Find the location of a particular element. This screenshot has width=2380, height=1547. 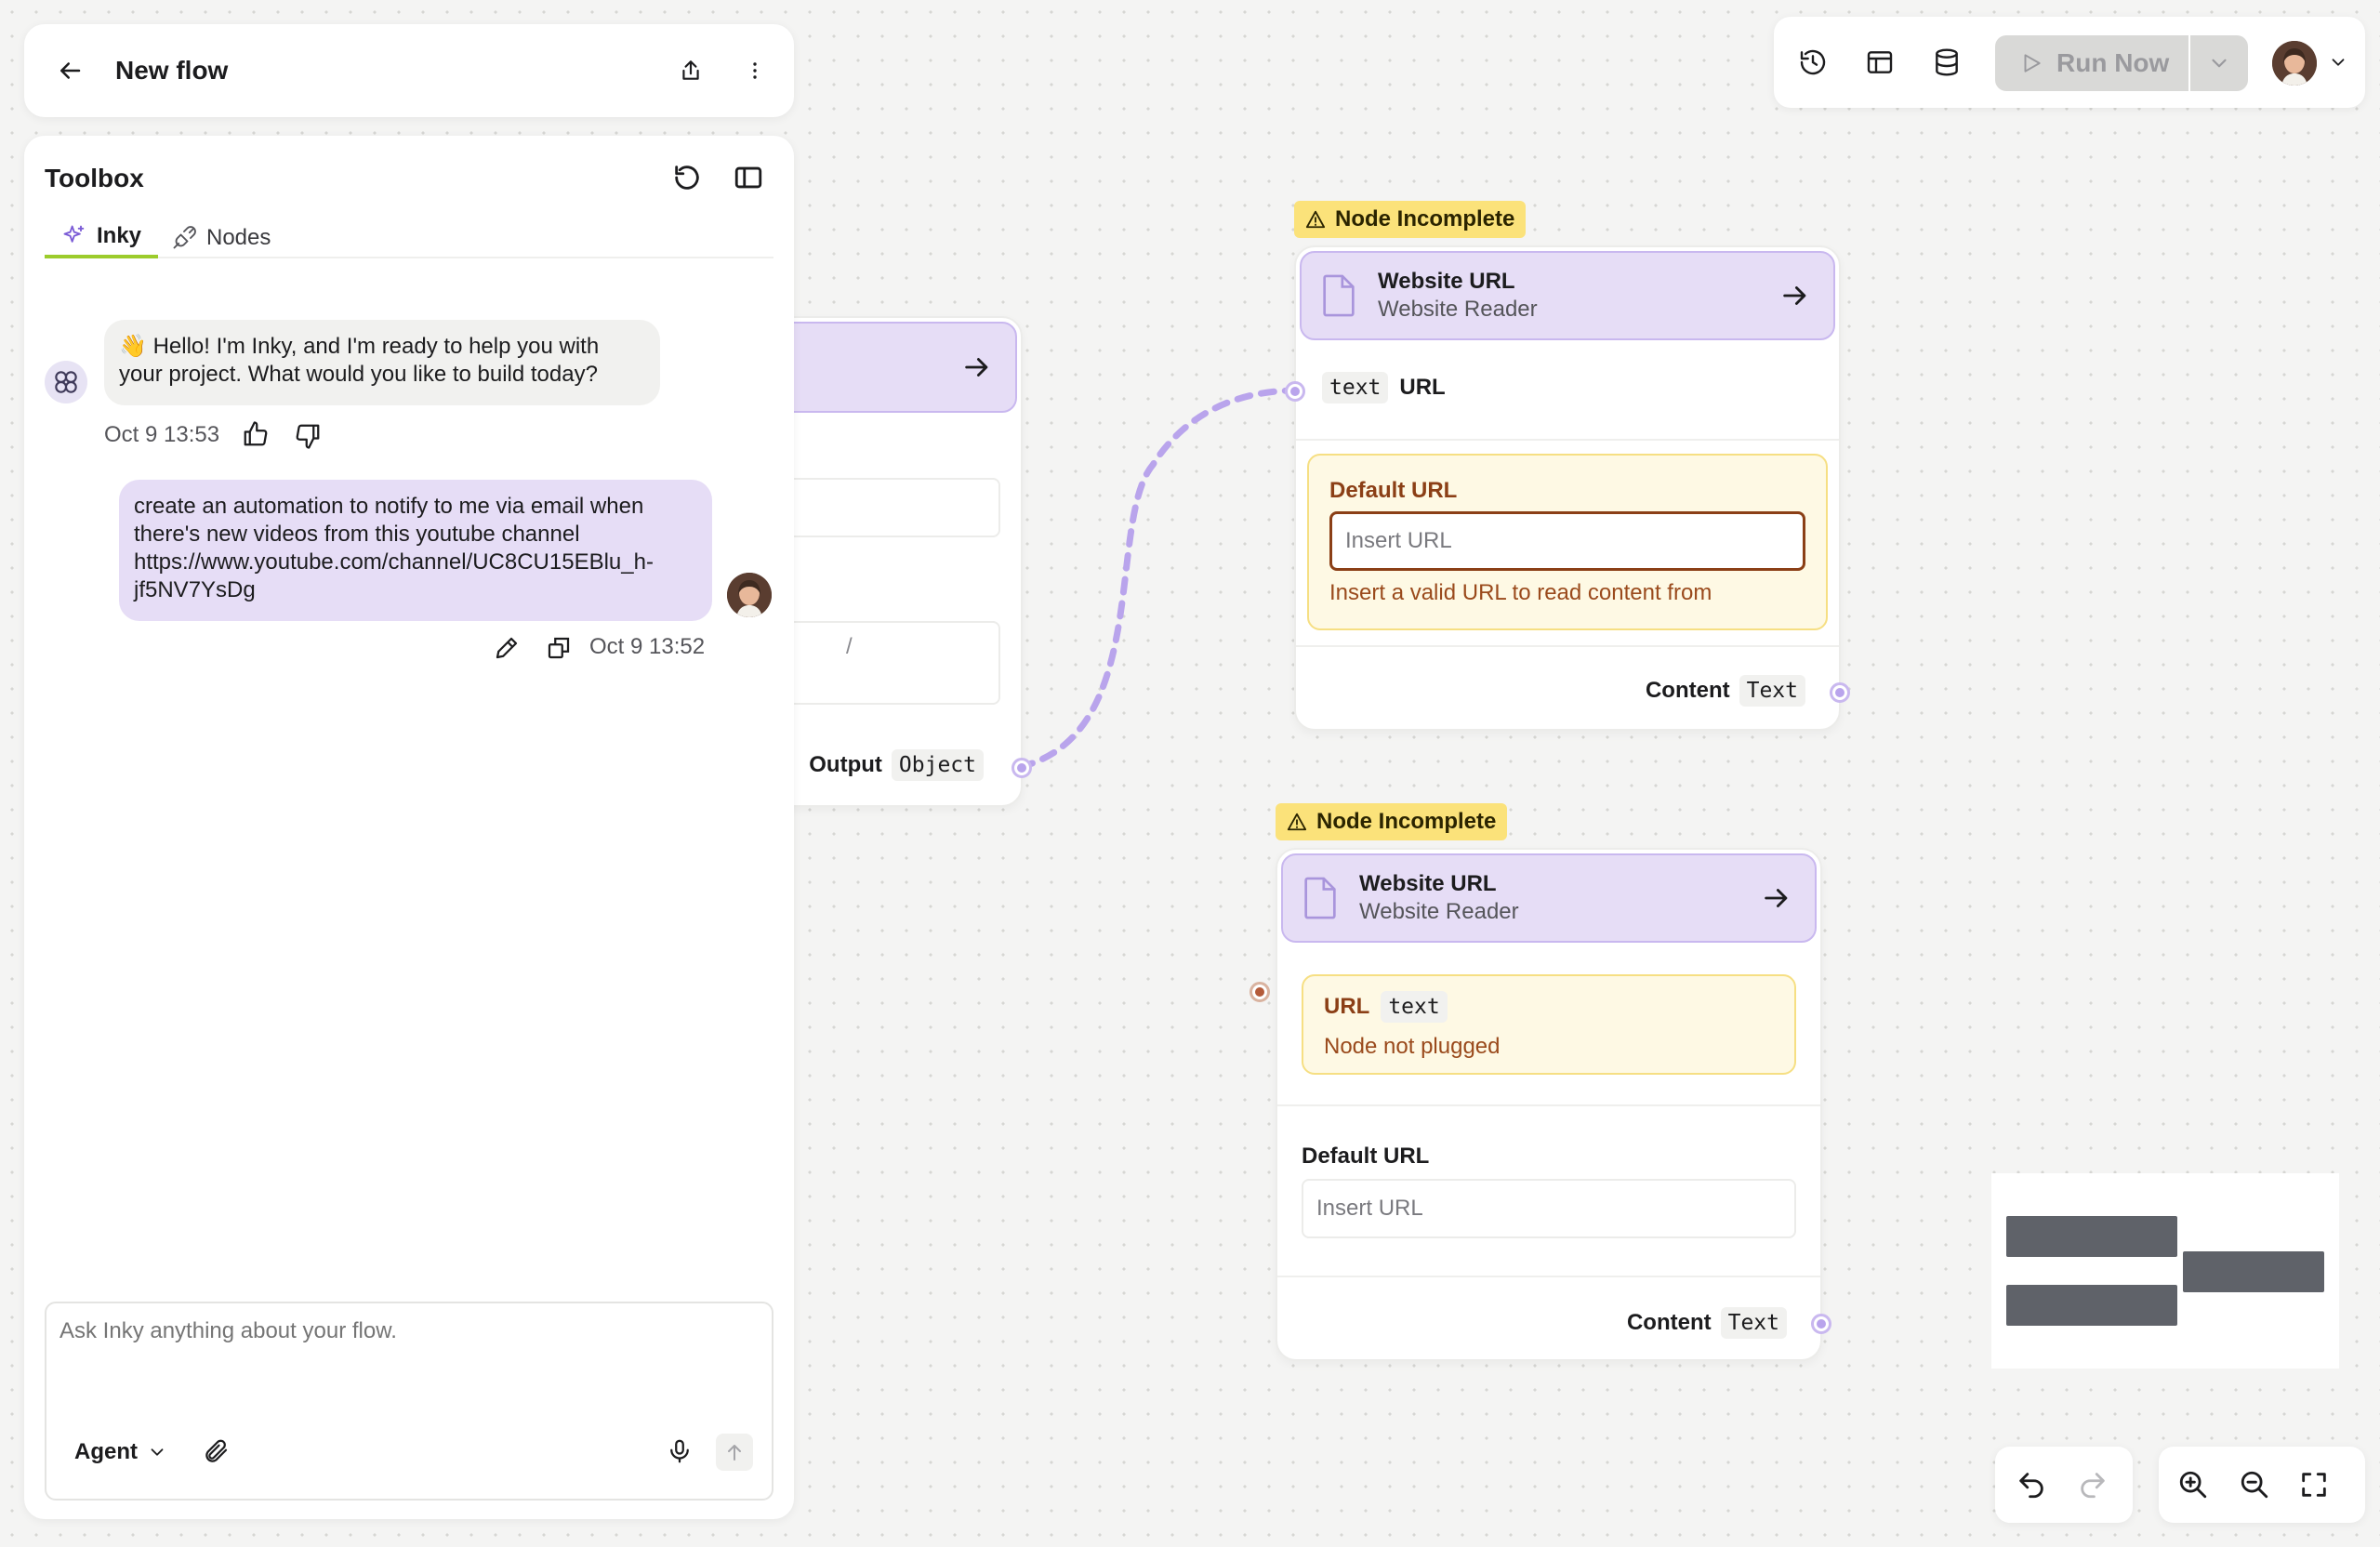

run-now-button: Run Now is located at coordinates (2091, 63).